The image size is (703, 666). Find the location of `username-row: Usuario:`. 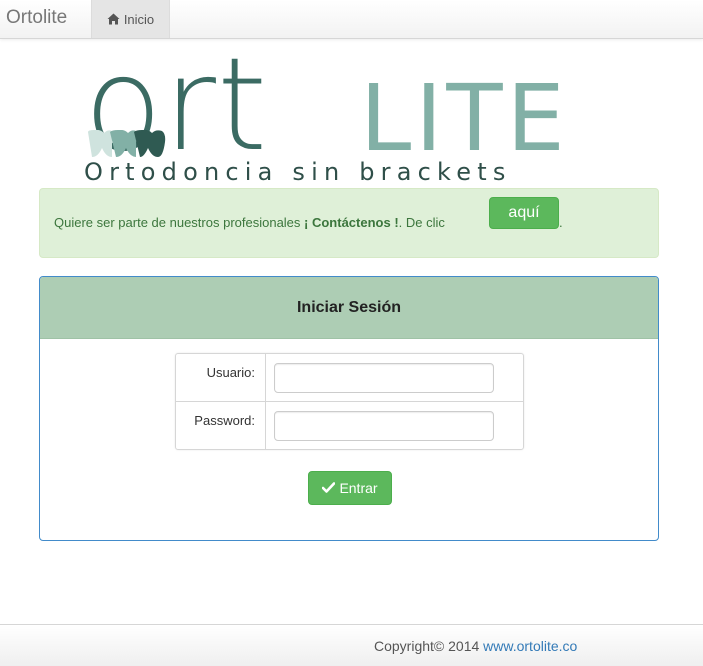

username-row: Usuario: is located at coordinates (349, 378).